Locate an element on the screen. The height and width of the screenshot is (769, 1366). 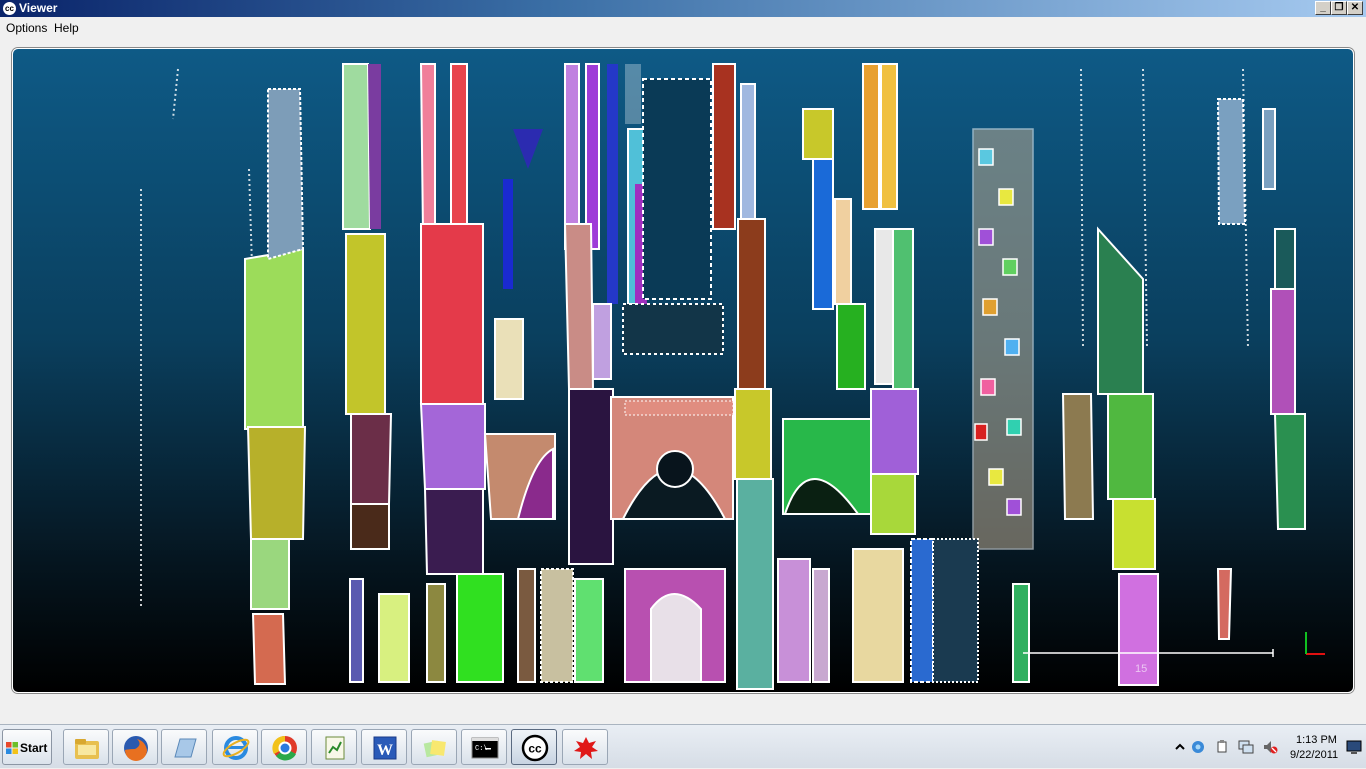
network-icon is located at coordinates (1246, 747).